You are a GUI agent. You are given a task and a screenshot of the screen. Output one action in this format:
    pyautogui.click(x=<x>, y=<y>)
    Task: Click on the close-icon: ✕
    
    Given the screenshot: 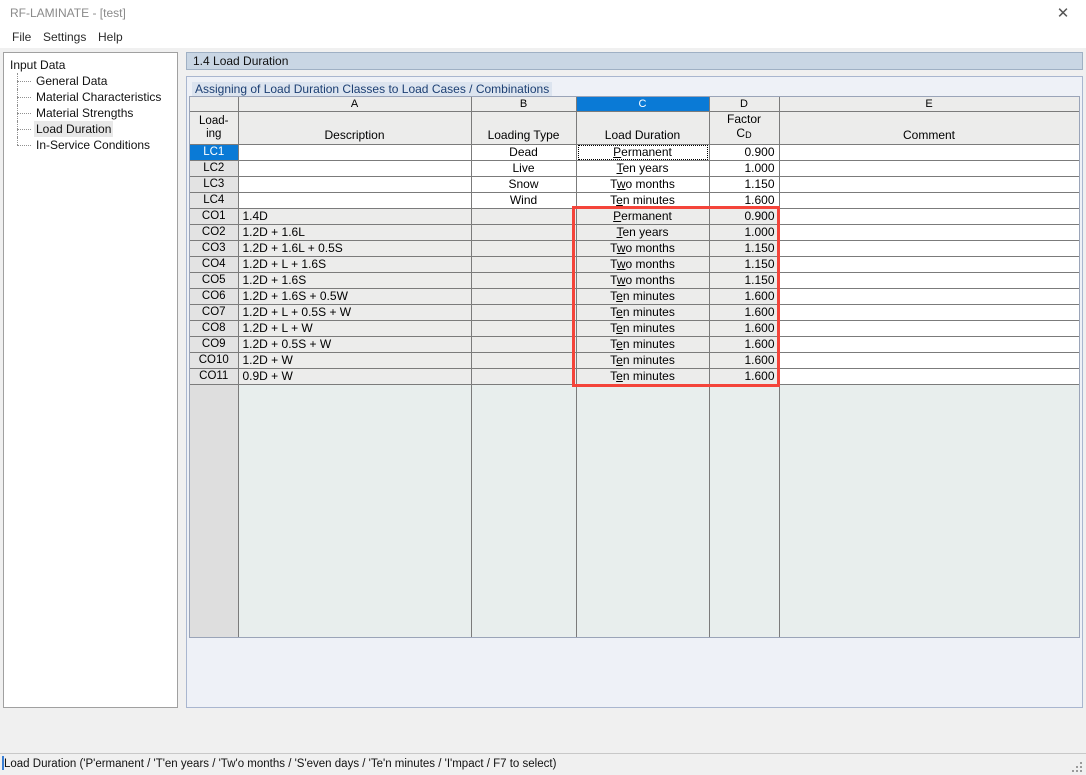 What is the action you would take?
    pyautogui.click(x=1063, y=13)
    